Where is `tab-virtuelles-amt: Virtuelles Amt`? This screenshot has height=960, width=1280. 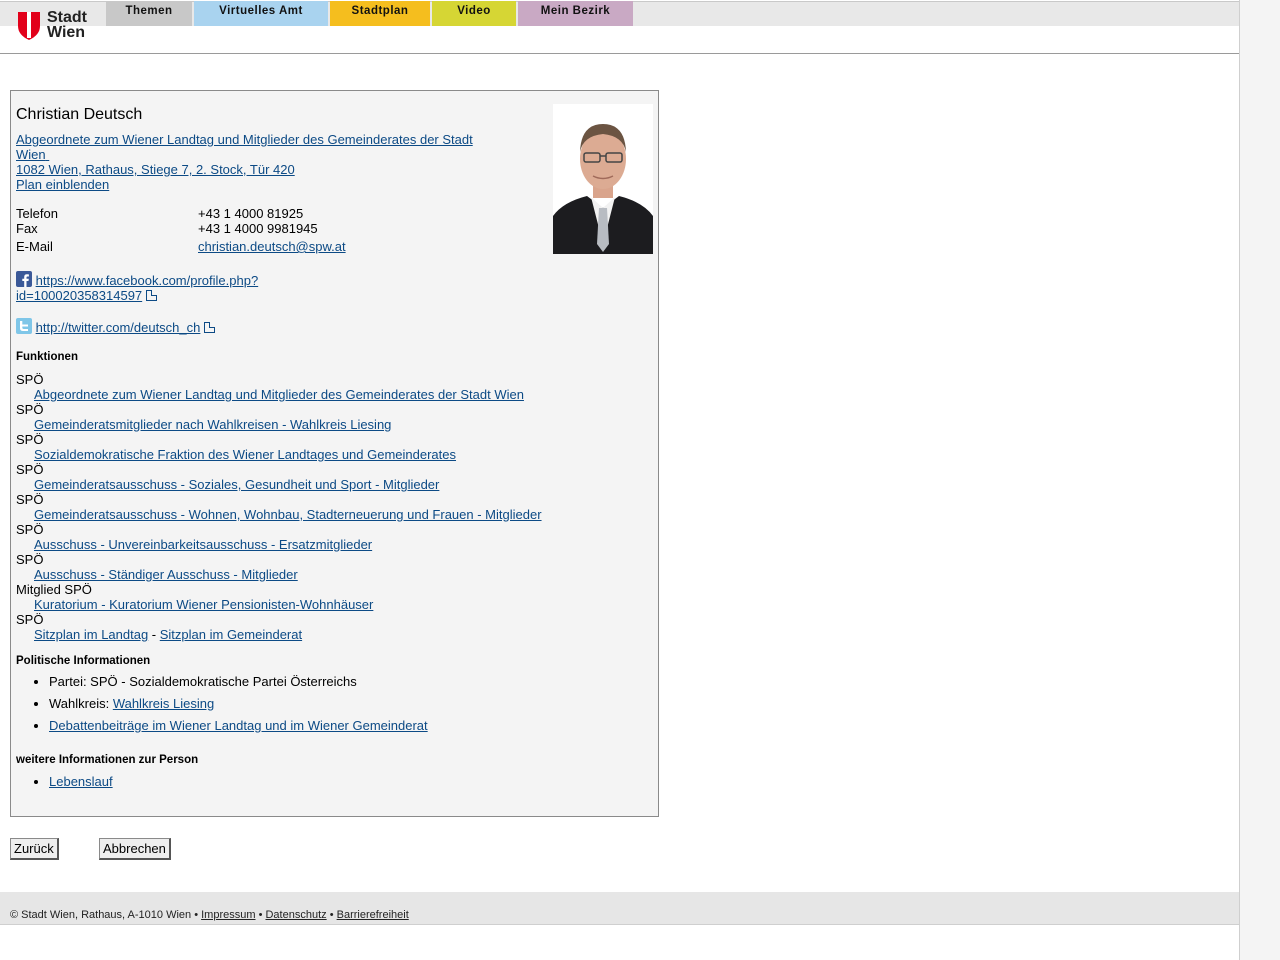 tab-virtuelles-amt: Virtuelles Amt is located at coordinates (261, 13).